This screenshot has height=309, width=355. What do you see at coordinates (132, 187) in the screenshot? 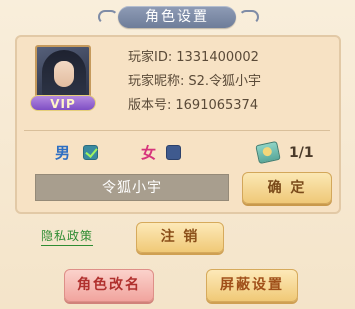
I see `name-input: 令狐小宇` at bounding box center [132, 187].